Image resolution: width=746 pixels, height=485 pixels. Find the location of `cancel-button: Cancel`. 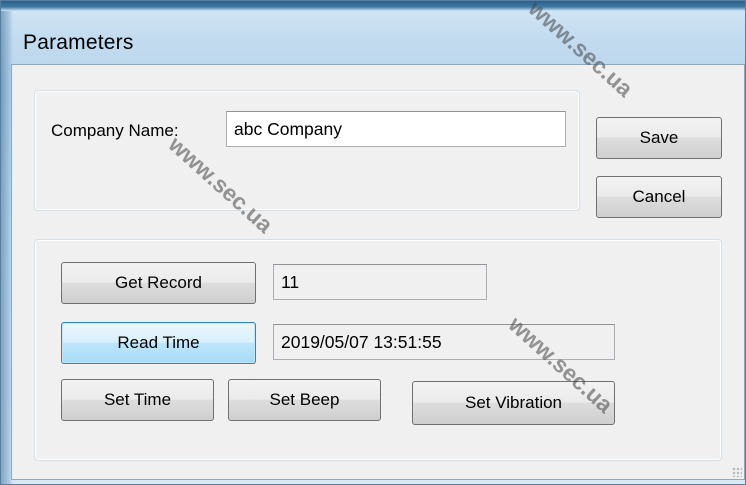

cancel-button: Cancel is located at coordinates (659, 197).